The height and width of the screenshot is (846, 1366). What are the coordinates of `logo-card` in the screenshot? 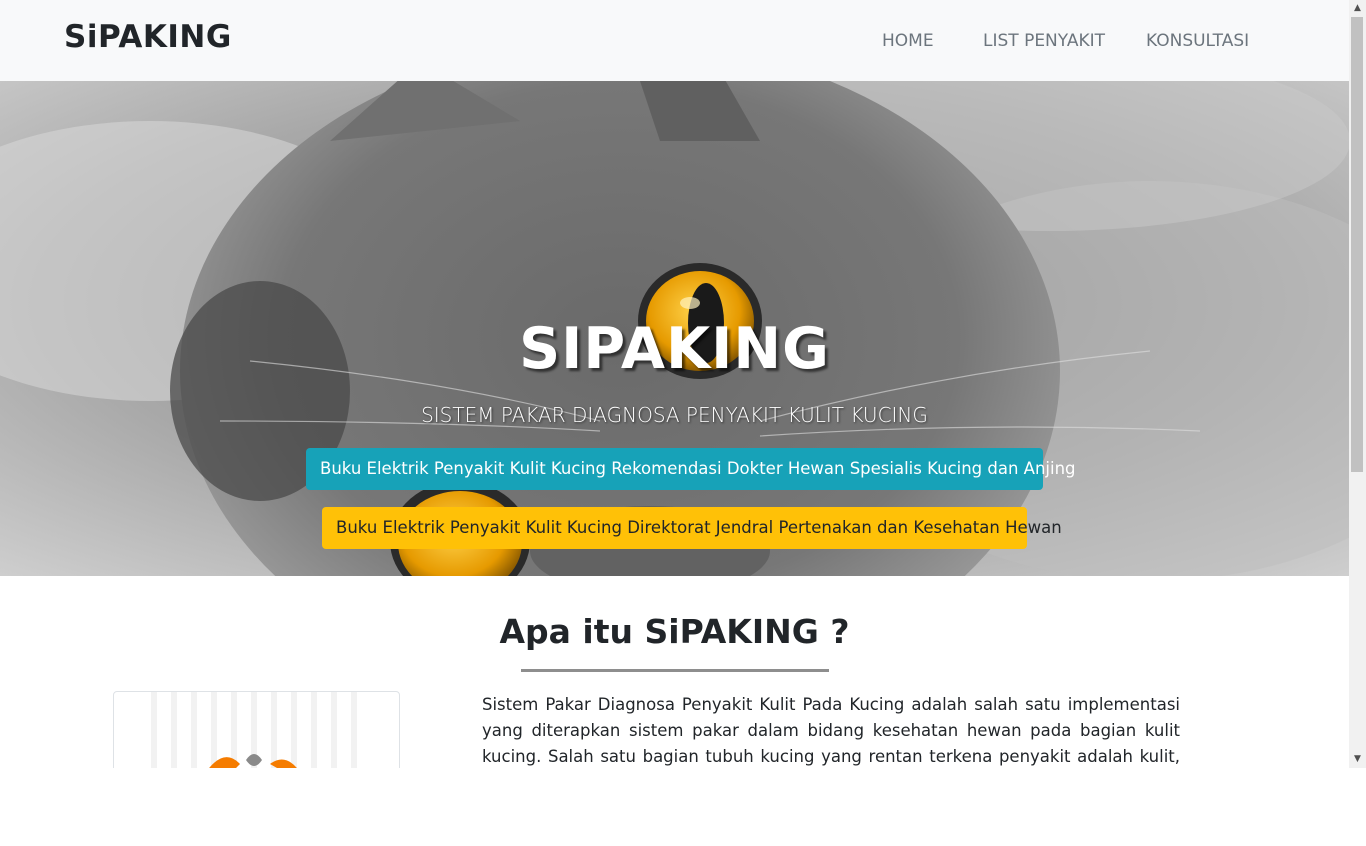 It's located at (256, 729).